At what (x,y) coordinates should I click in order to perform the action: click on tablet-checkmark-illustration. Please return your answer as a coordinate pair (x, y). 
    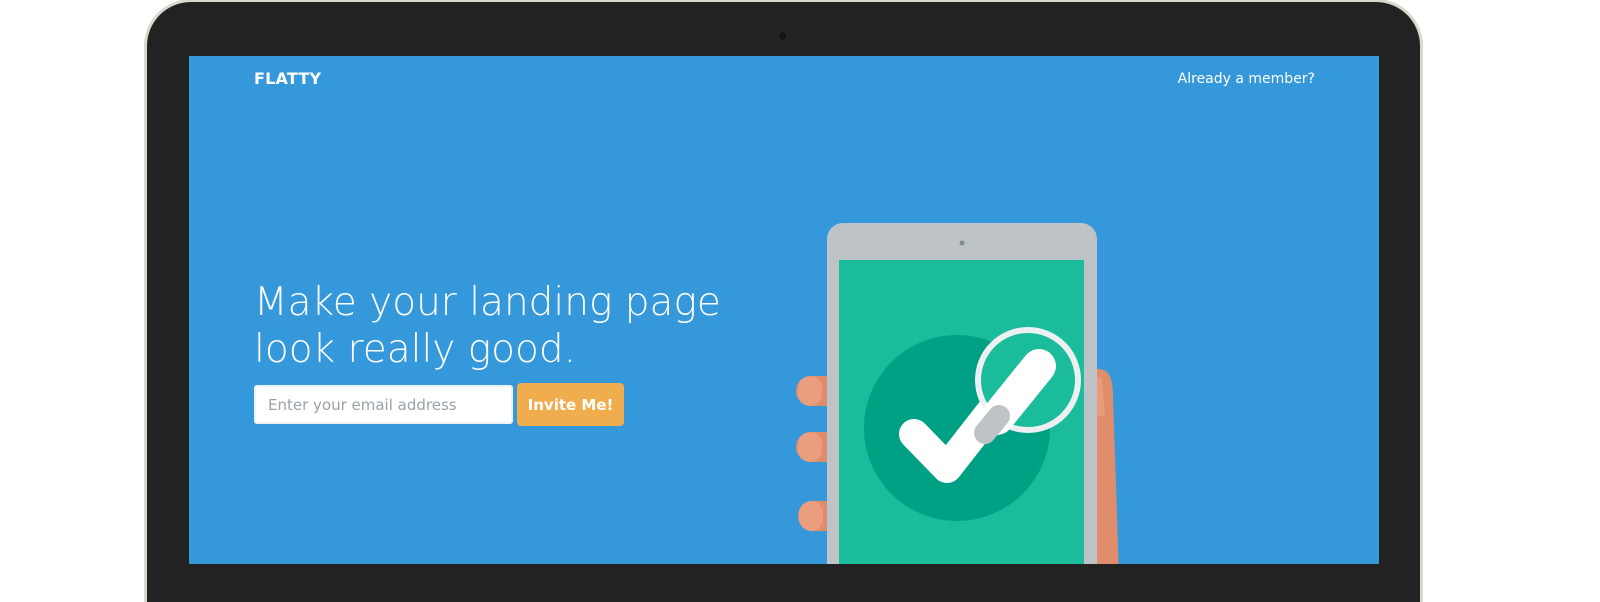
    Looking at the image, I should click on (957, 393).